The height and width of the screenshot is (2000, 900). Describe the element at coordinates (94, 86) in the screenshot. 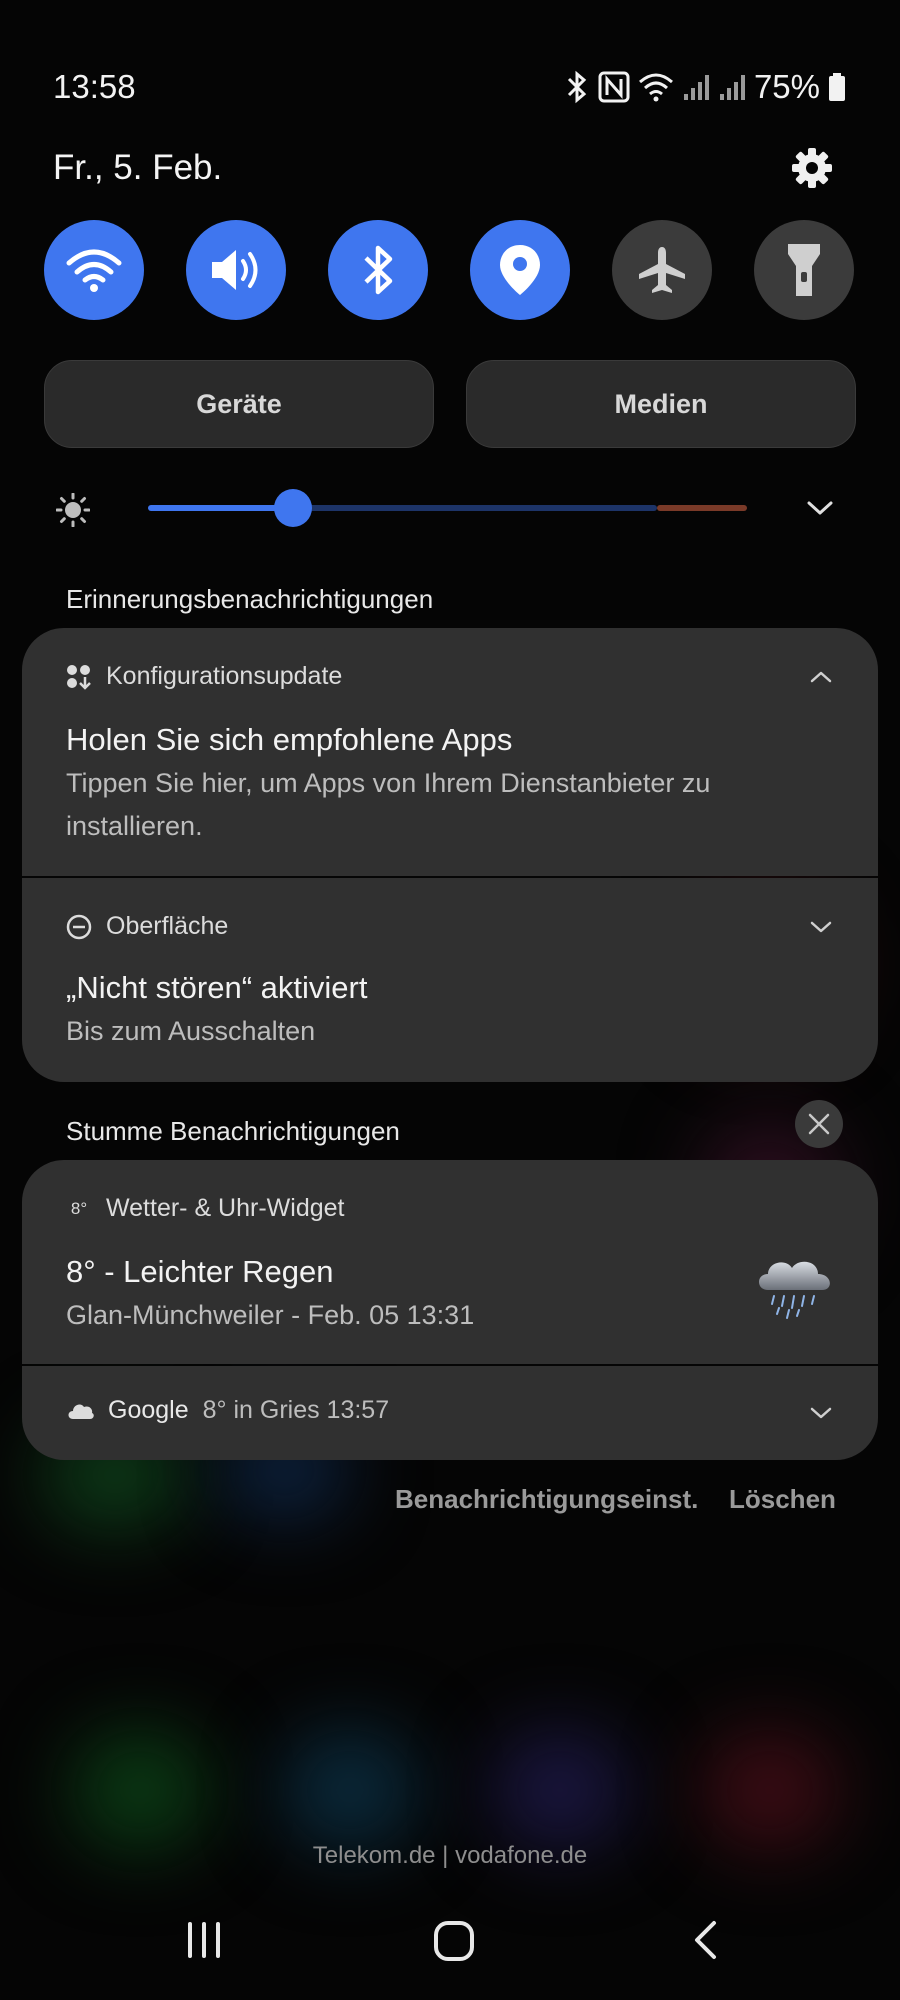

I see `status-time: 13:58` at that location.